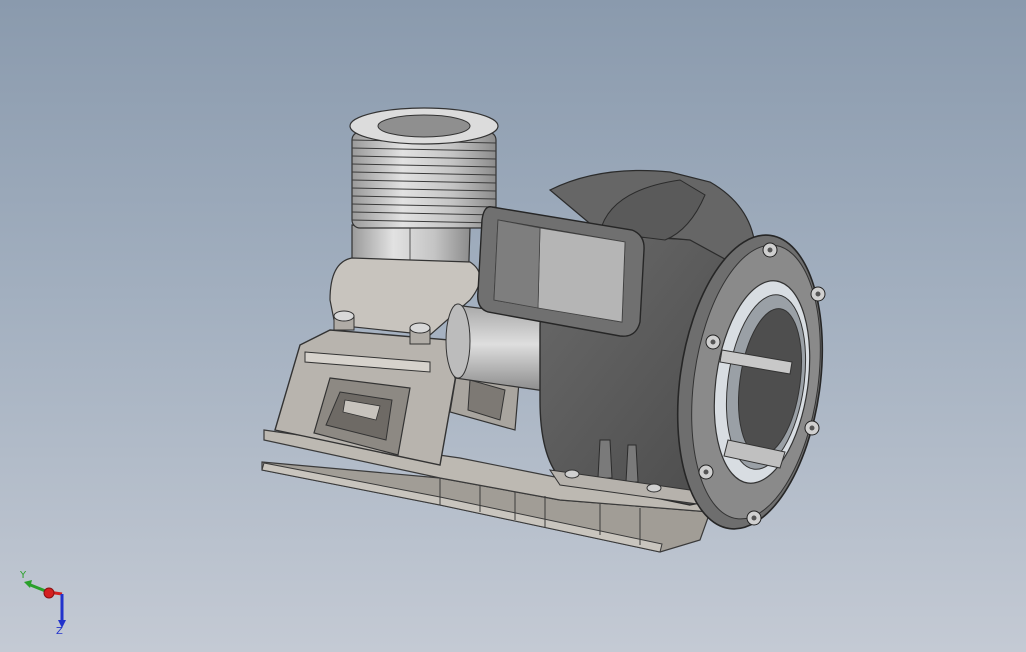  What do you see at coordinates (42, 603) in the screenshot?
I see `orientation-triad: Y Z` at bounding box center [42, 603].